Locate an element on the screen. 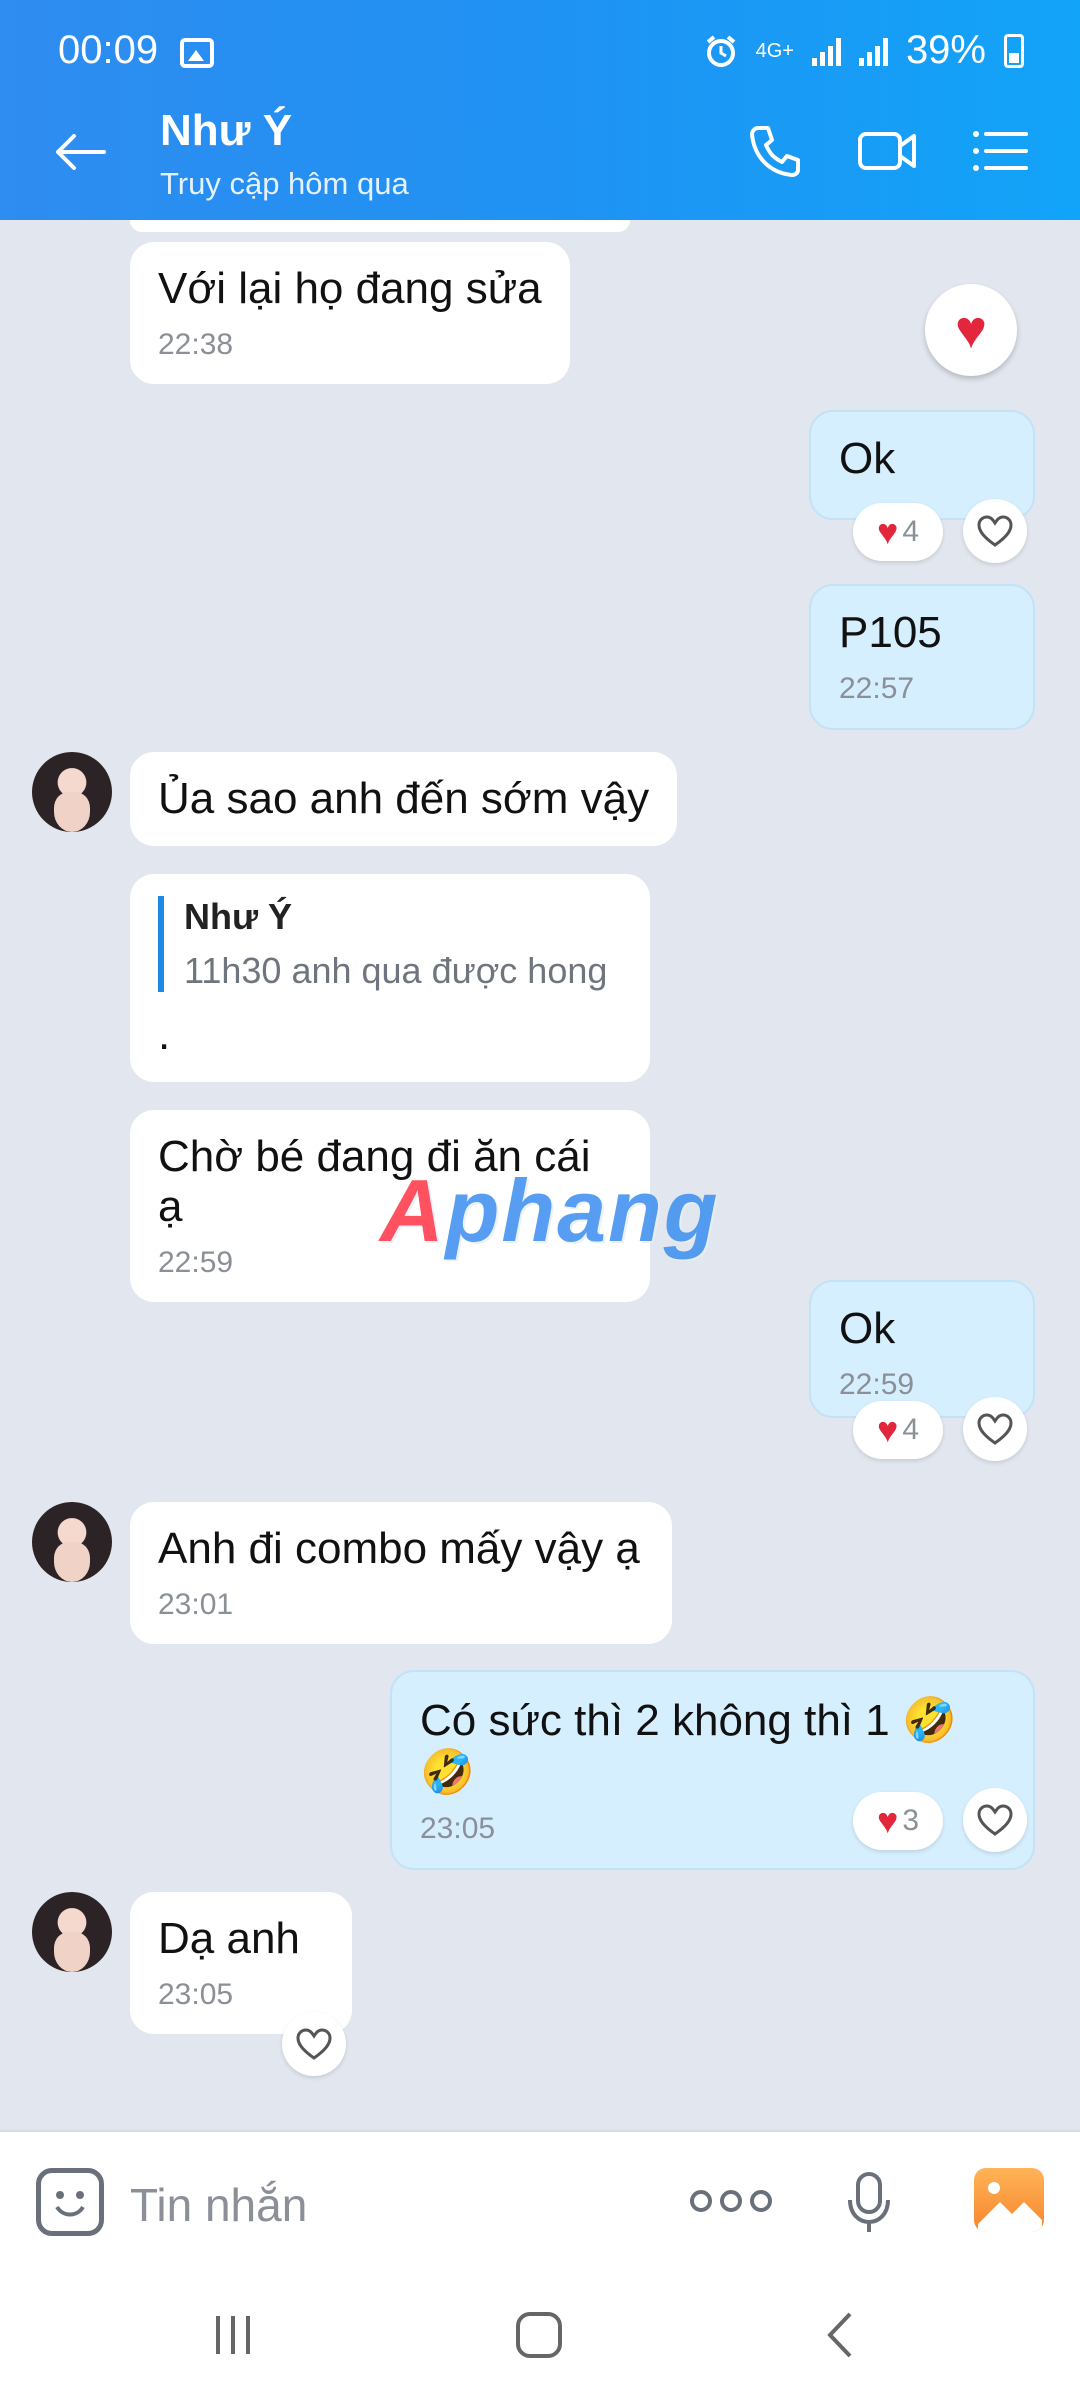 This screenshot has height=2400, width=1080. home-icon is located at coordinates (539, 2335).